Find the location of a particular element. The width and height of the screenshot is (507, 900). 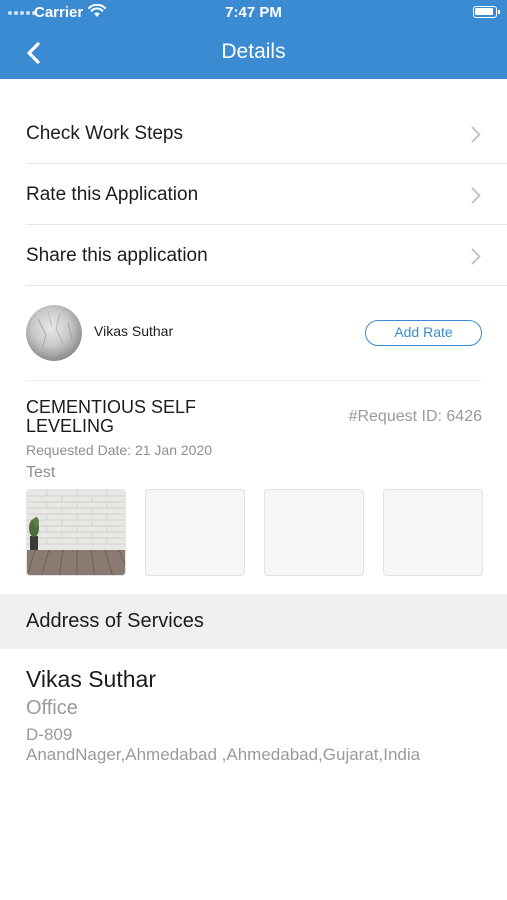

battery-icon is located at coordinates (486, 12).